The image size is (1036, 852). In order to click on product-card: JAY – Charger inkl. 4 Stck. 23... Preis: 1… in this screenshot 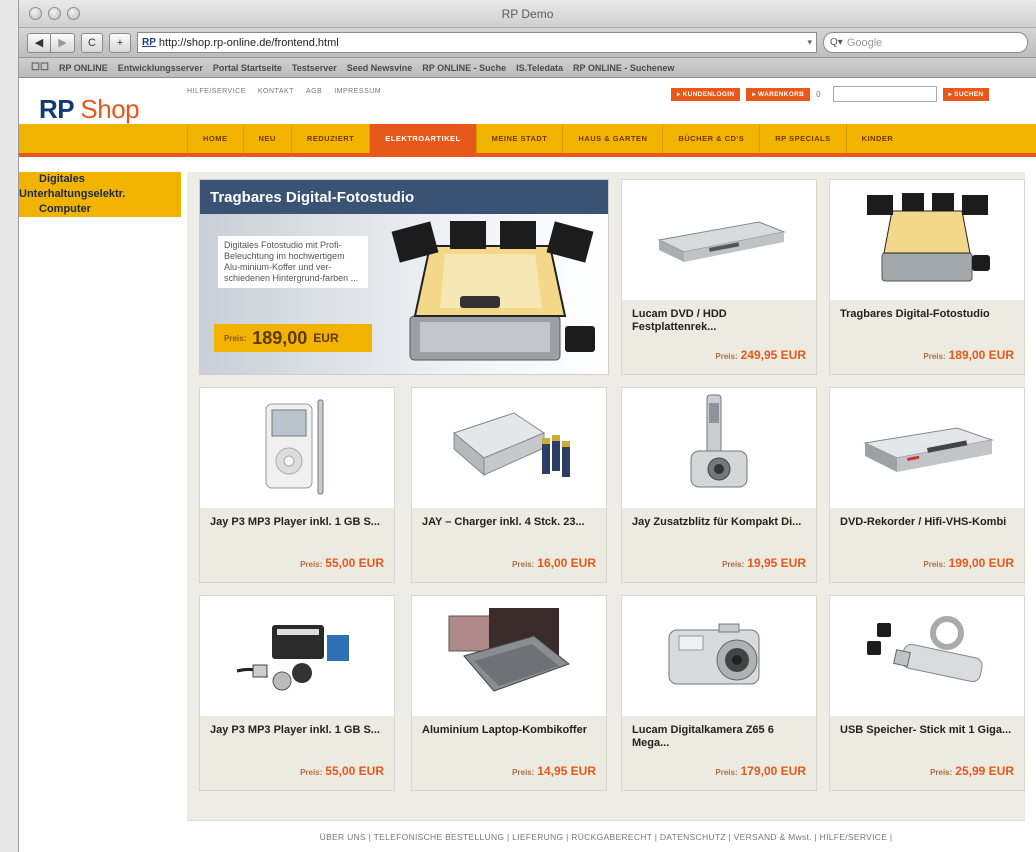, I will do `click(509, 485)`.